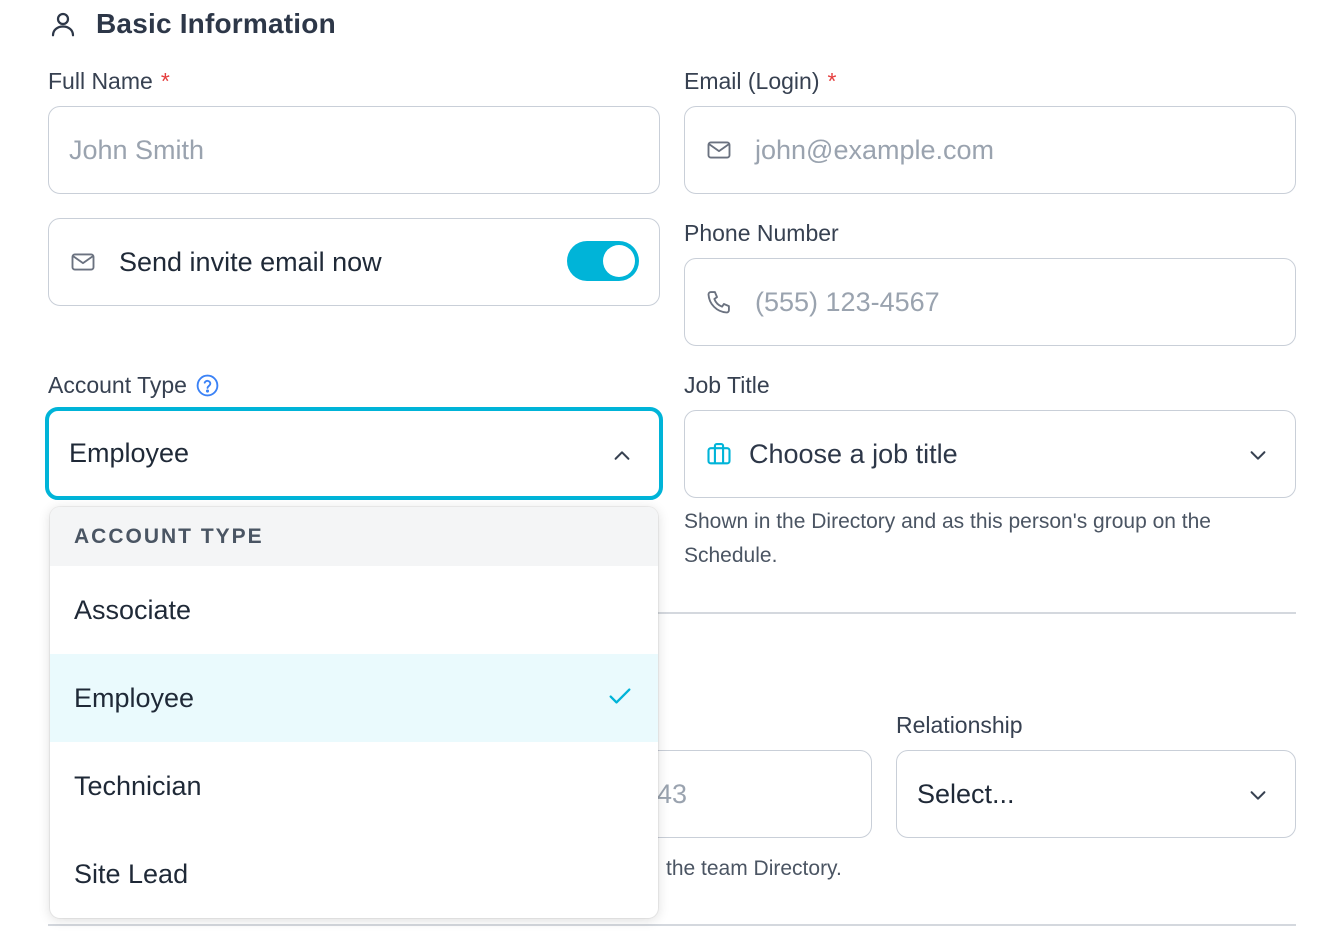 The height and width of the screenshot is (940, 1344). Describe the element at coordinates (619, 261) in the screenshot. I see `toggle-knob` at that location.